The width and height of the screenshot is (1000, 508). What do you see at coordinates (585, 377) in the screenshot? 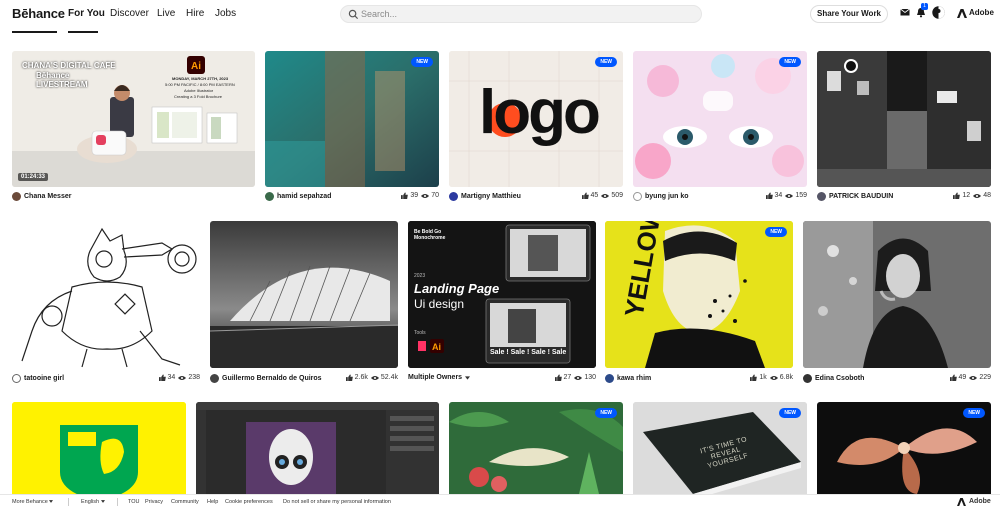
I see `views: 130` at bounding box center [585, 377].